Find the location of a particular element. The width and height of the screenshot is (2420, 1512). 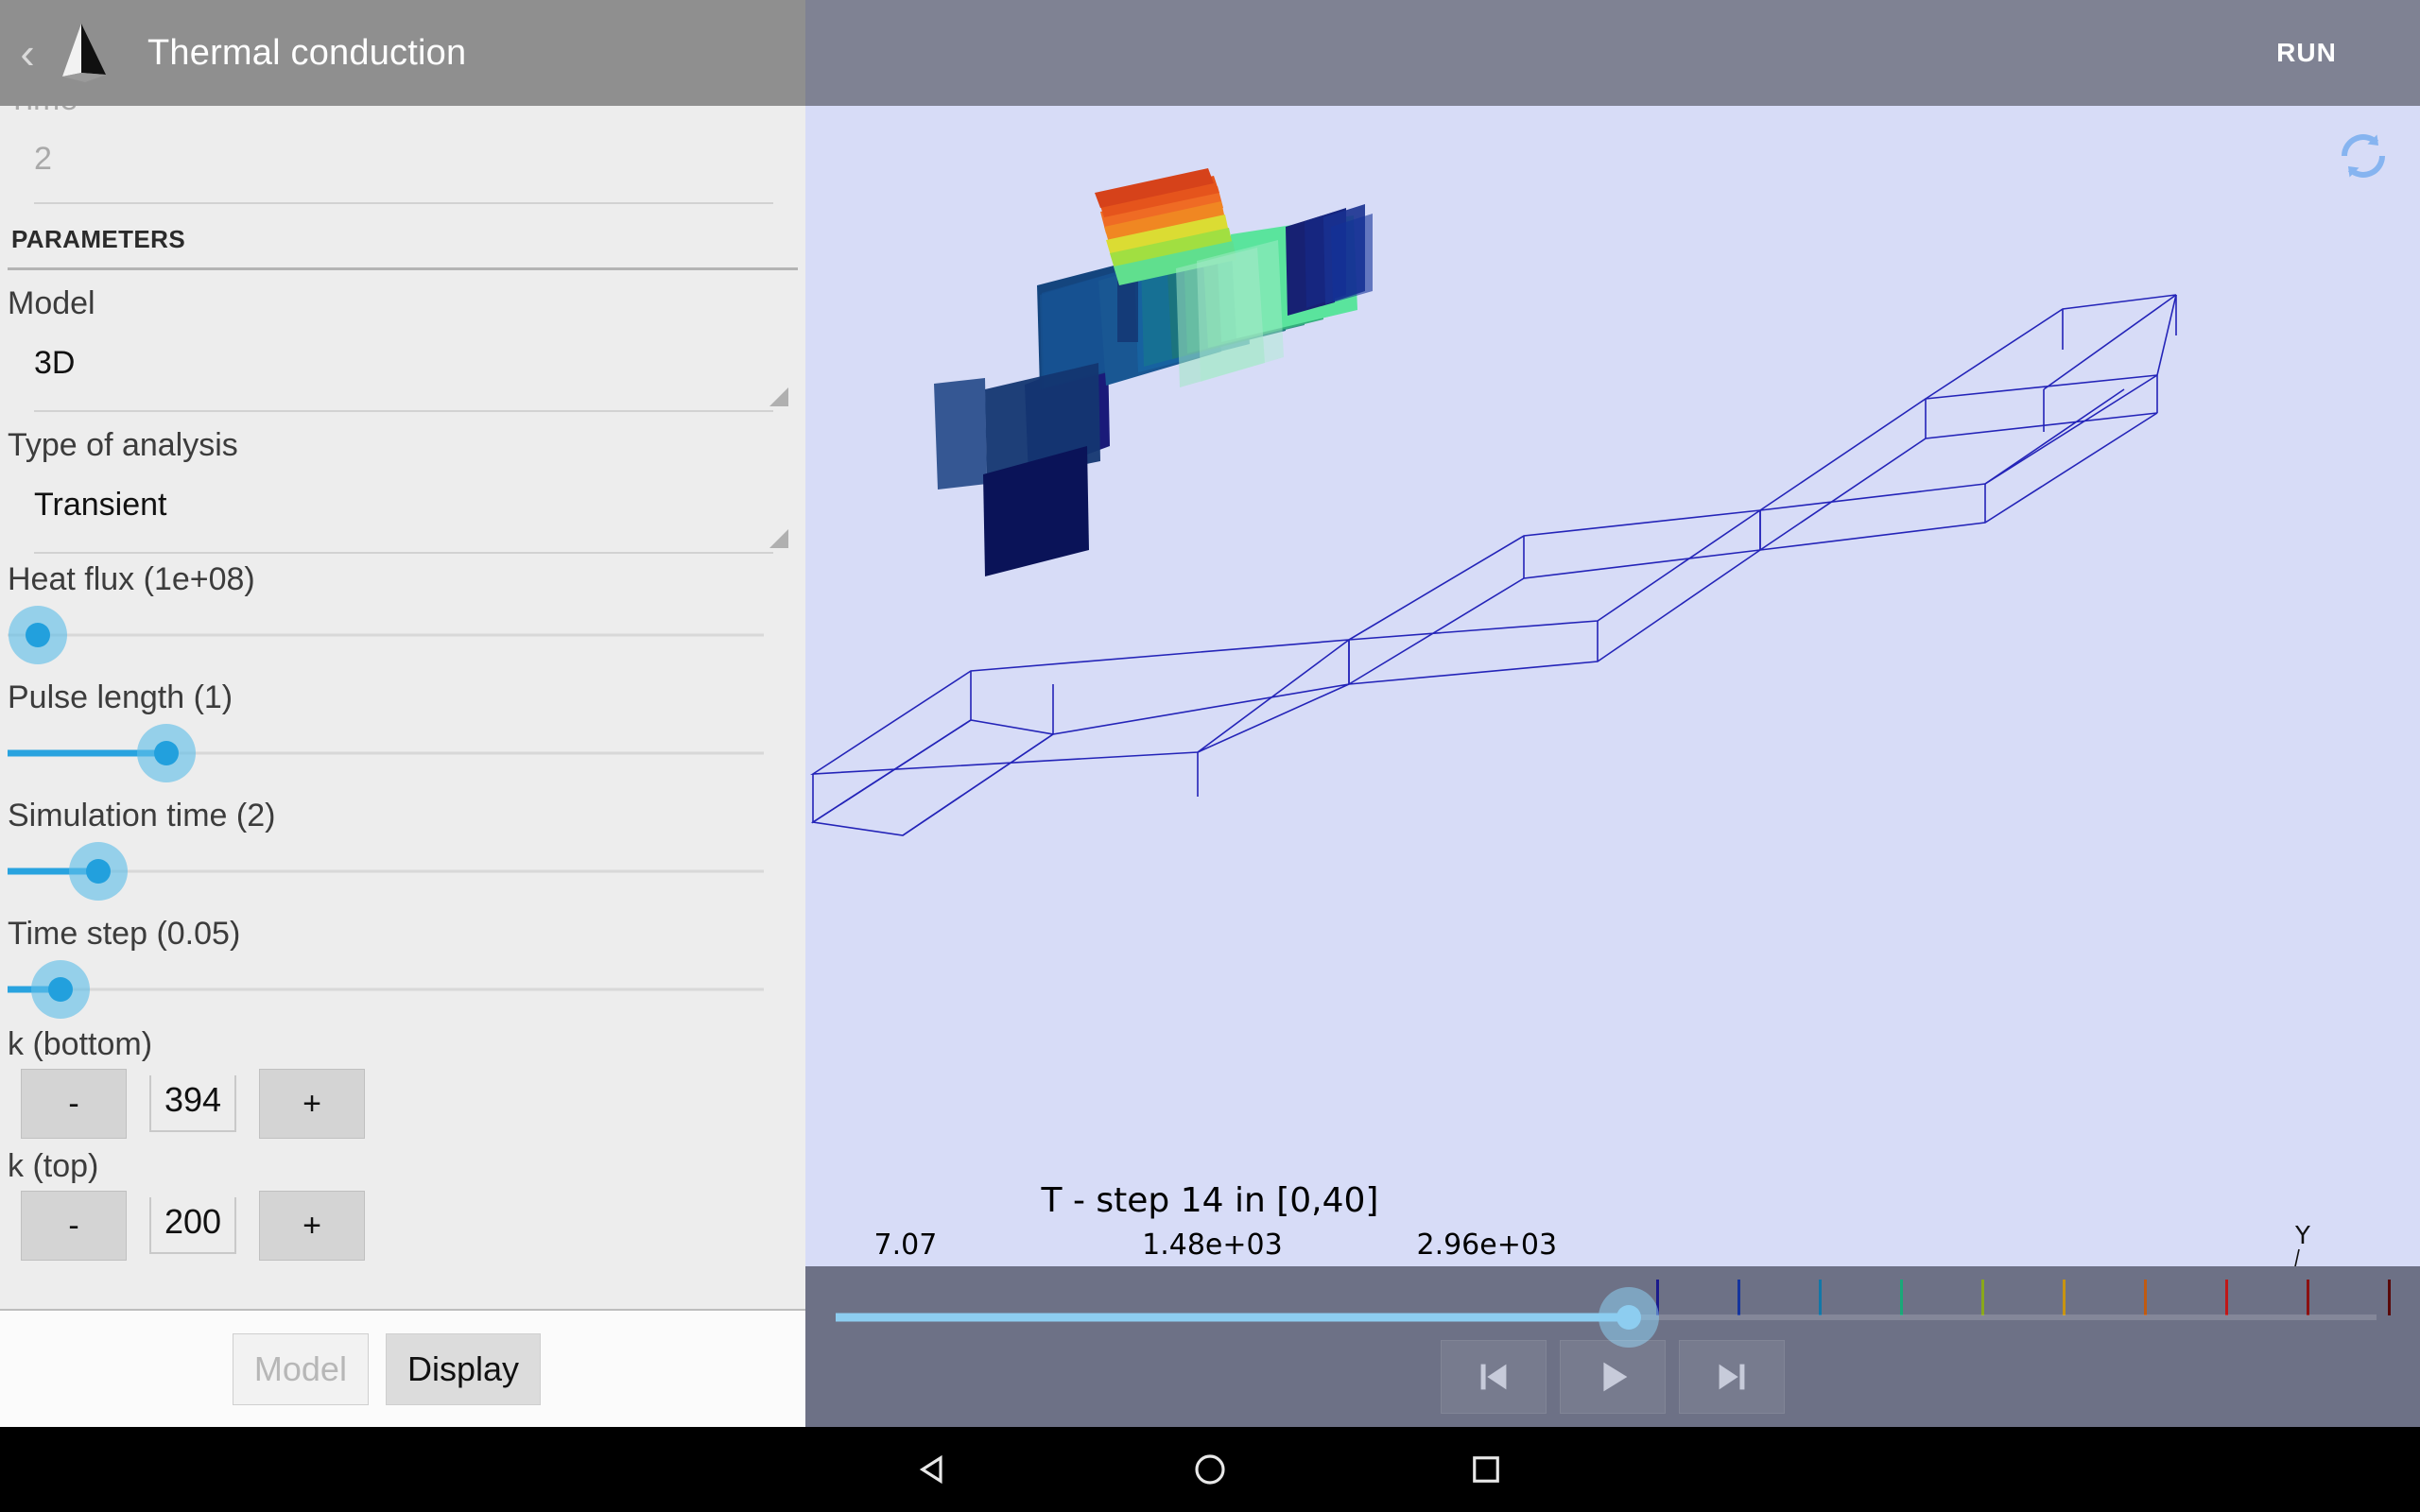

slider-label: Heat flux (1e+08) is located at coordinates (131, 579).